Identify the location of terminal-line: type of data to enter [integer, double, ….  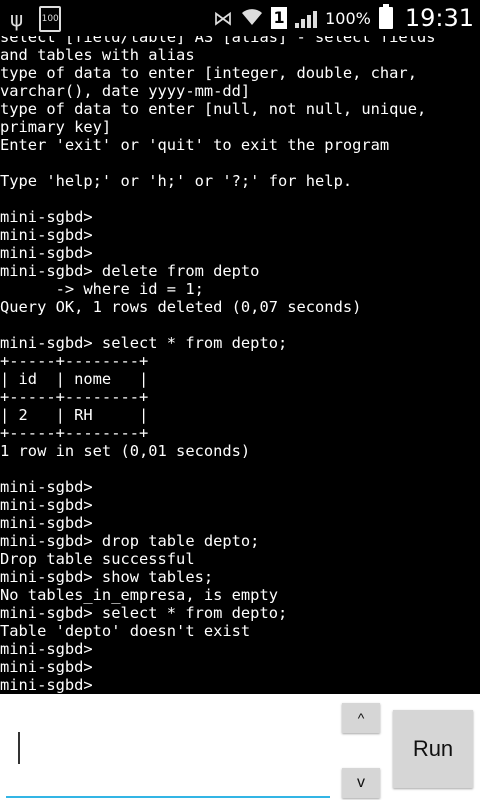
(208, 73).